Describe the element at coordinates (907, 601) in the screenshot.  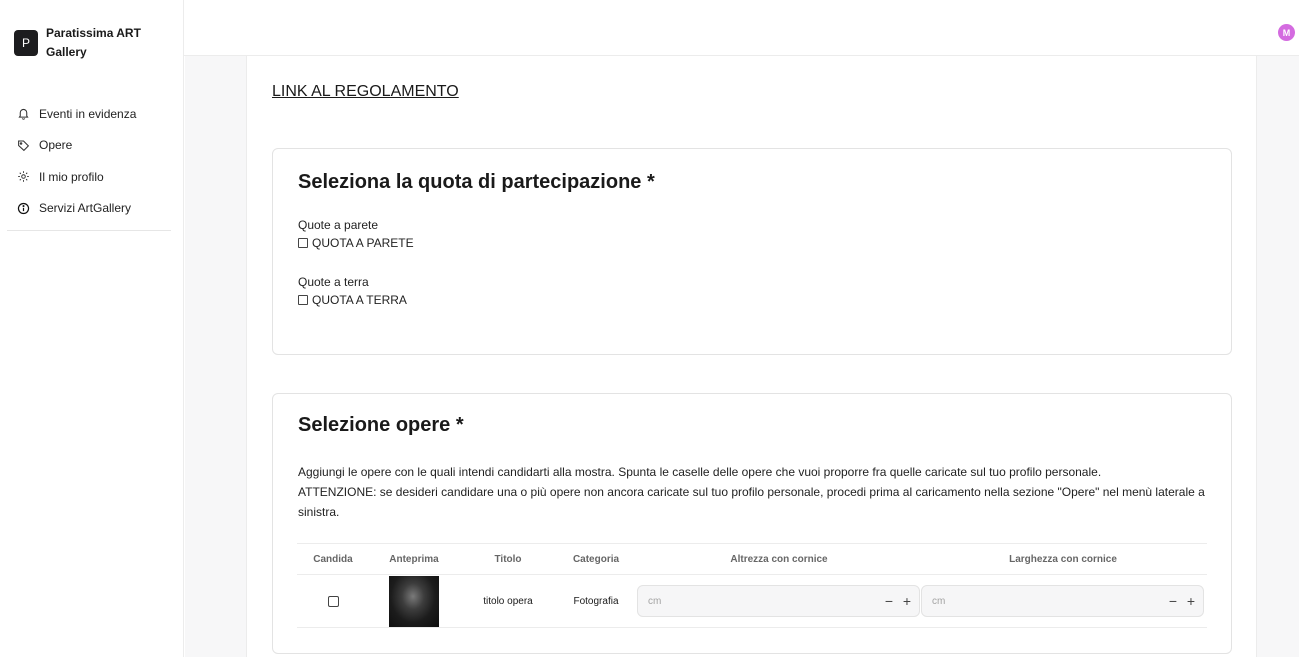
I see `height-increment-button: +` at that location.